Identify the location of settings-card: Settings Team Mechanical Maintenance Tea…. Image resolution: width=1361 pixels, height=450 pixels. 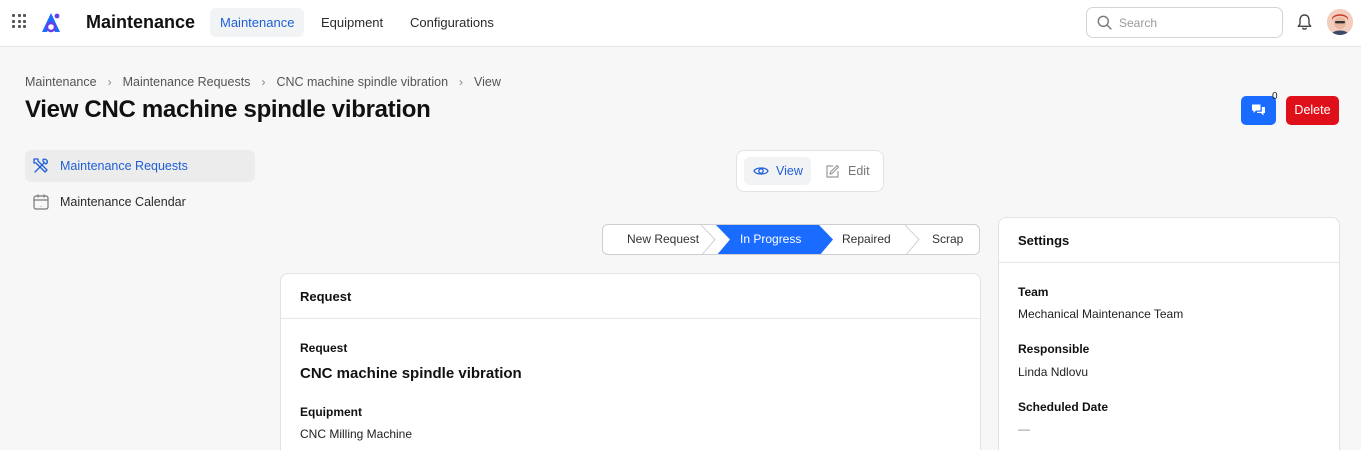
(1169, 333).